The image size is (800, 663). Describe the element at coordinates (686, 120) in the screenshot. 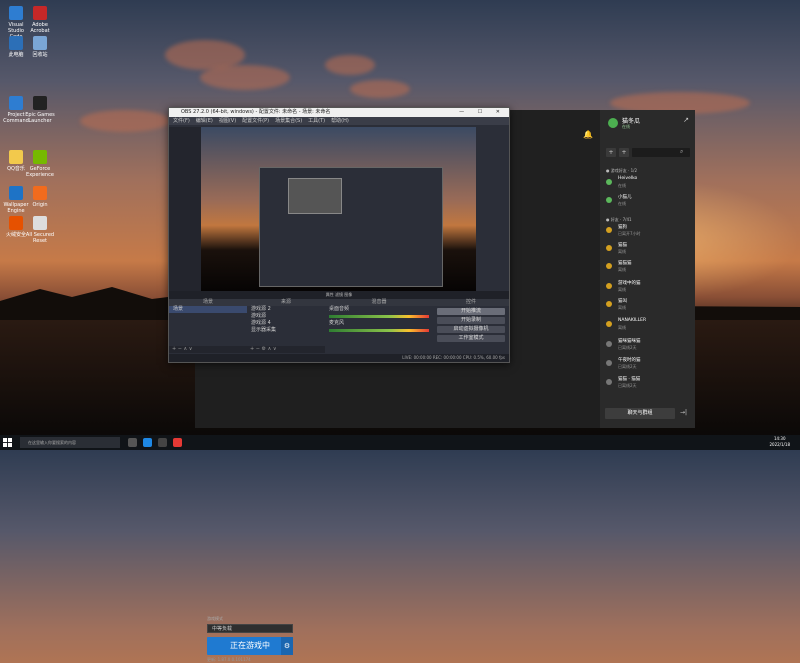

I see `external-link-icon: ↗` at that location.